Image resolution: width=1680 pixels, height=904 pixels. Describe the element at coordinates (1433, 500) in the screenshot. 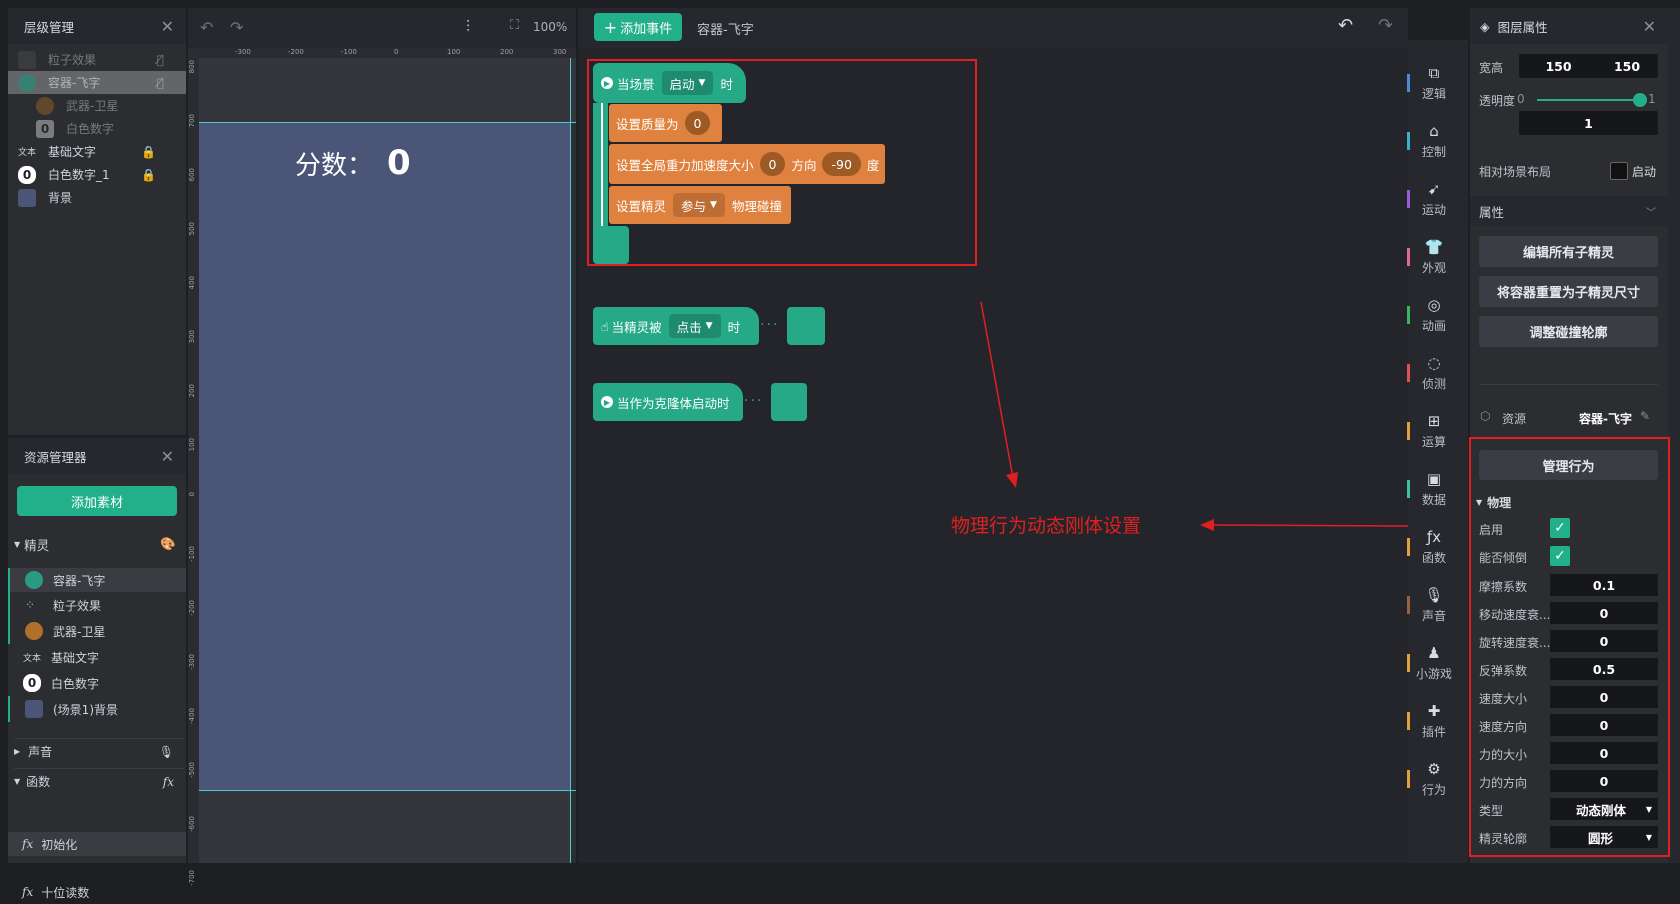

I see `category-label: 数据` at that location.